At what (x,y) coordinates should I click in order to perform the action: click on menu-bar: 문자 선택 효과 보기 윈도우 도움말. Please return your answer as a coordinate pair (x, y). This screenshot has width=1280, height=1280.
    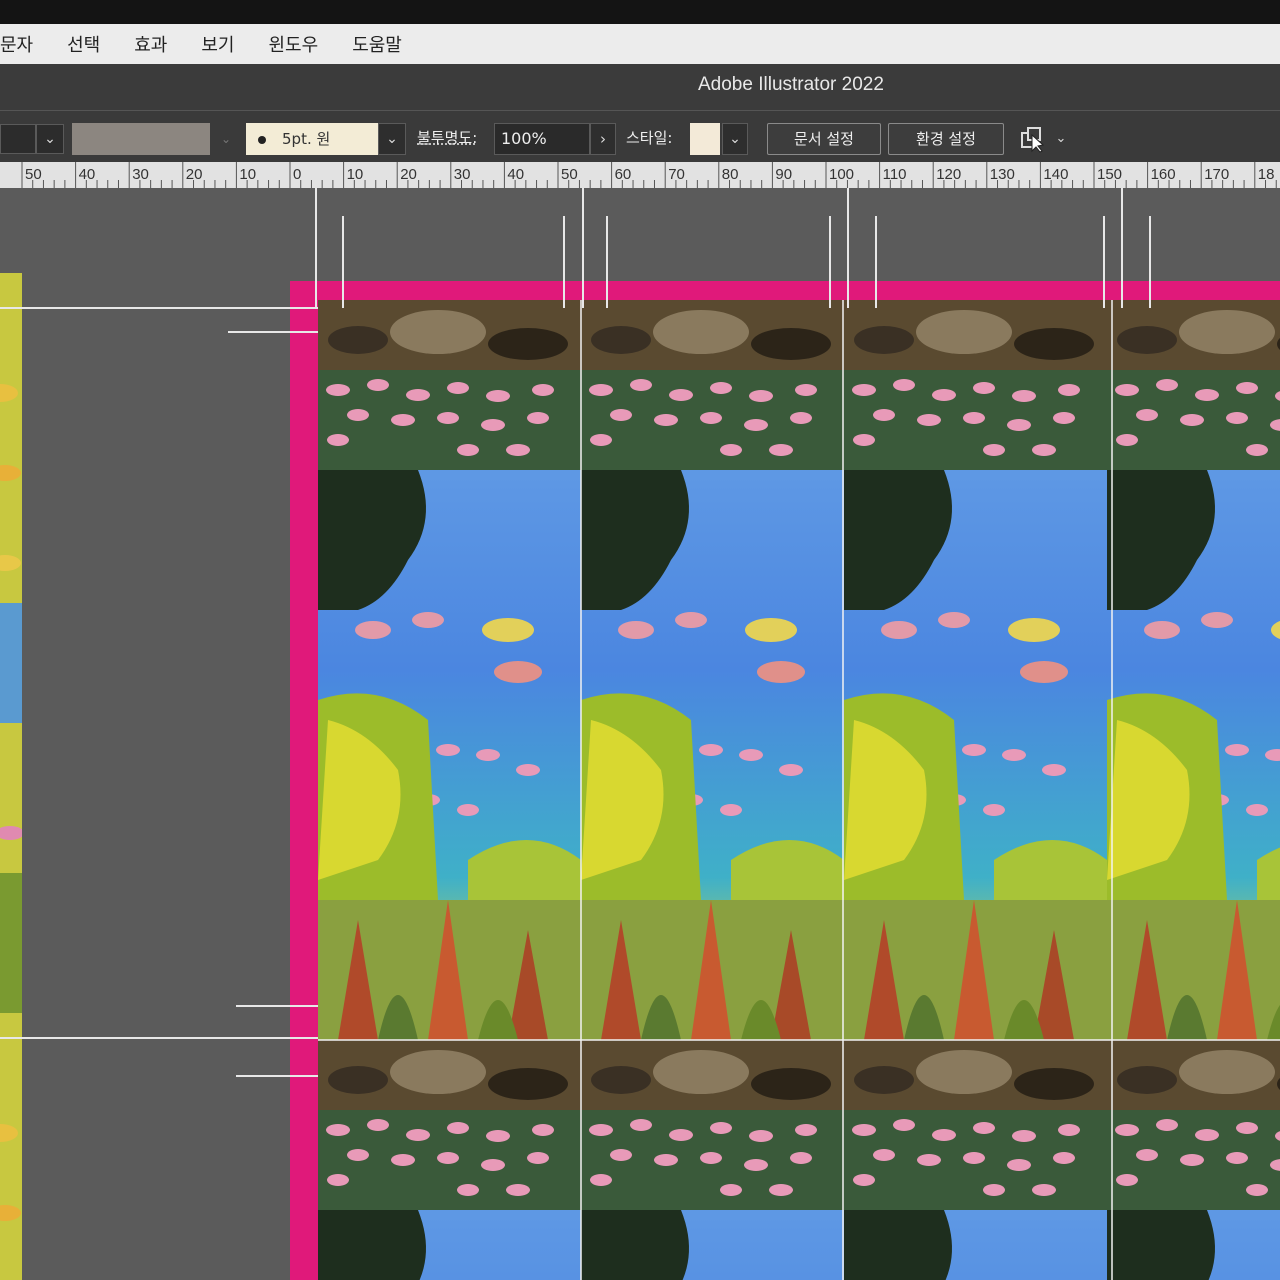
    Looking at the image, I should click on (640, 44).